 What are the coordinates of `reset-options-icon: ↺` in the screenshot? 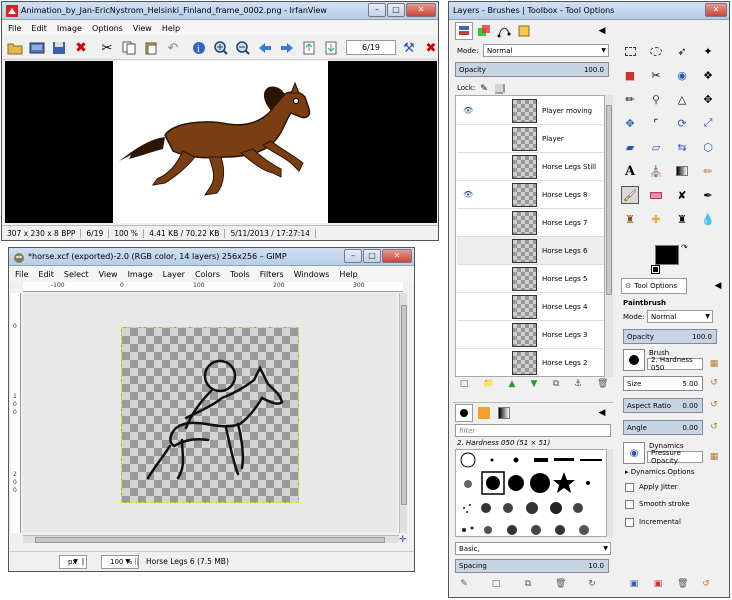 It's located at (706, 584).